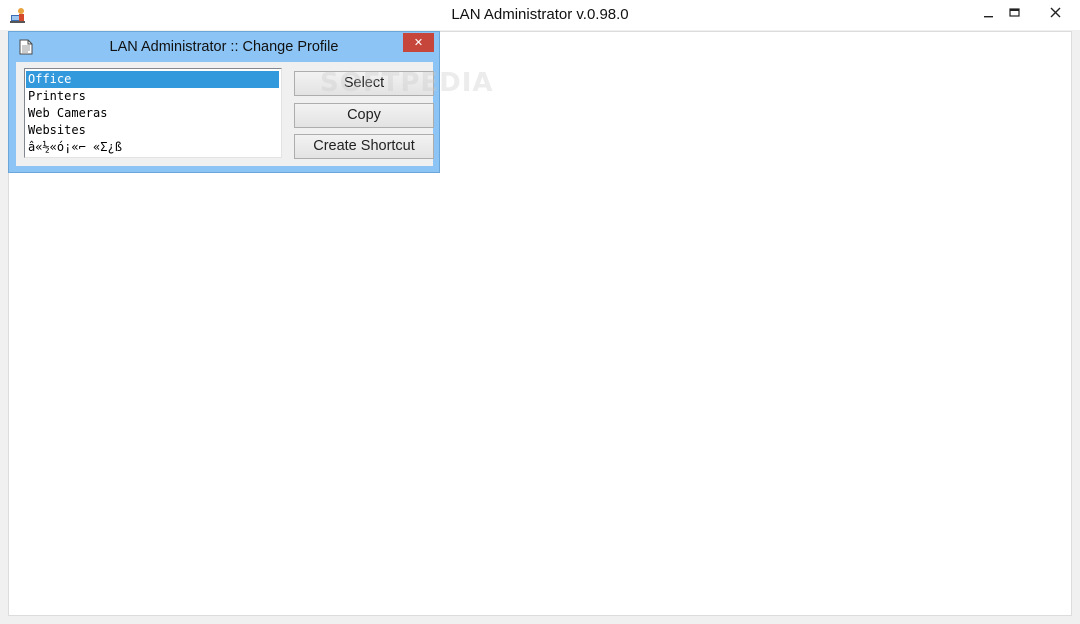  I want to click on close-icon: ✕, so click(418, 42).